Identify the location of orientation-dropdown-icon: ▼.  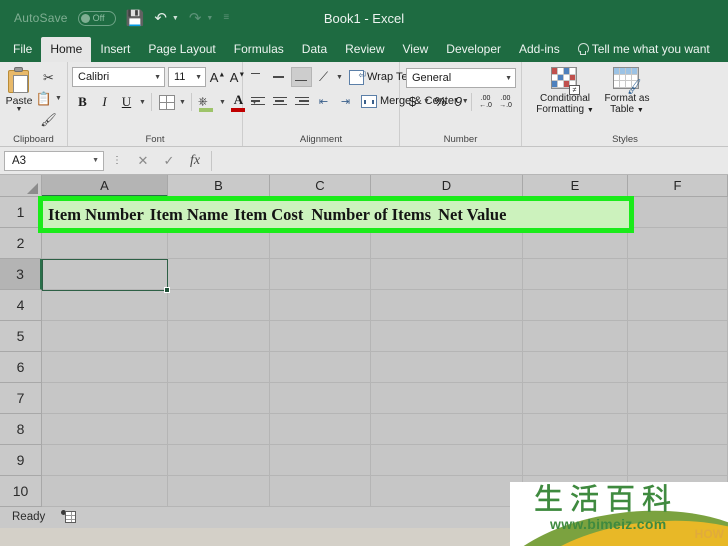
(339, 77).